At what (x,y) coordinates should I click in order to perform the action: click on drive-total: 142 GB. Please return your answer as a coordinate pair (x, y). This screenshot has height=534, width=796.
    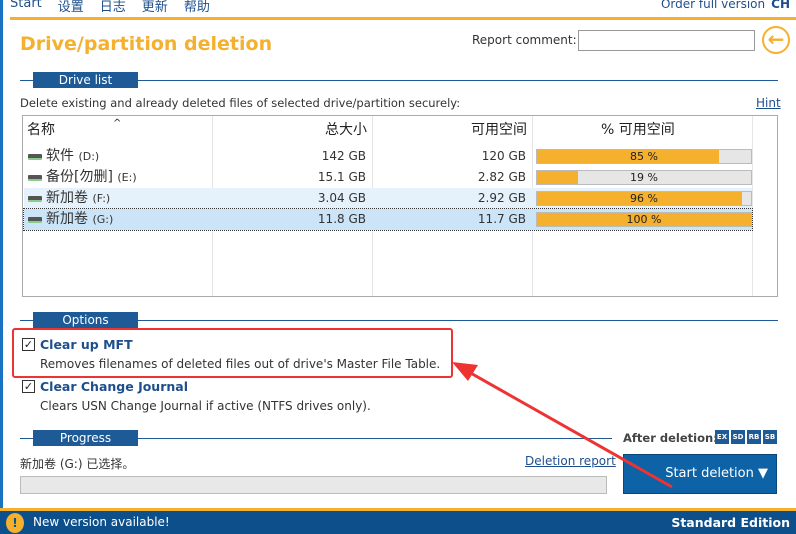
    Looking at the image, I should click on (343, 156).